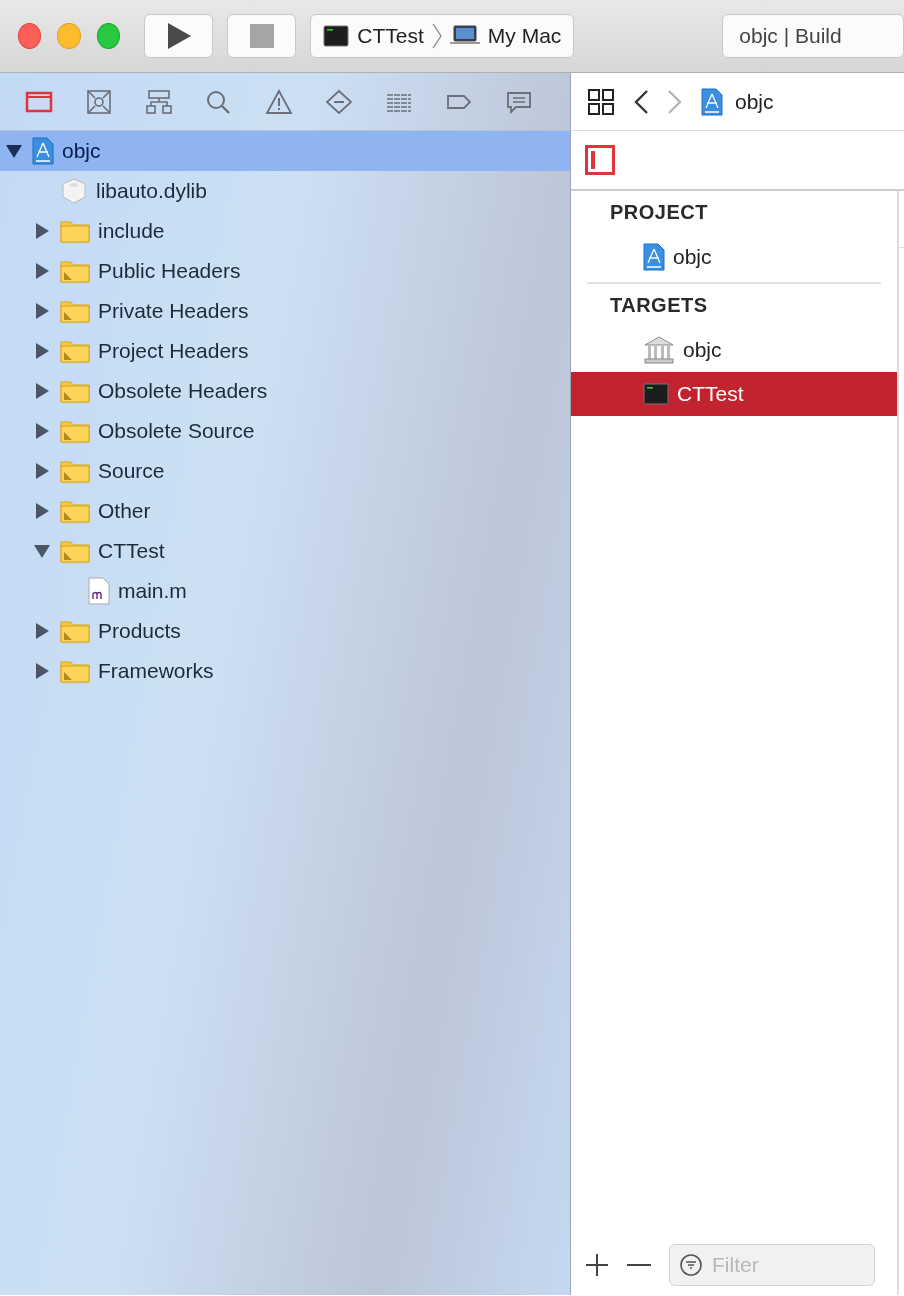 The height and width of the screenshot is (1296, 904). Describe the element at coordinates (261, 36) in the screenshot. I see `stop-icon` at that location.